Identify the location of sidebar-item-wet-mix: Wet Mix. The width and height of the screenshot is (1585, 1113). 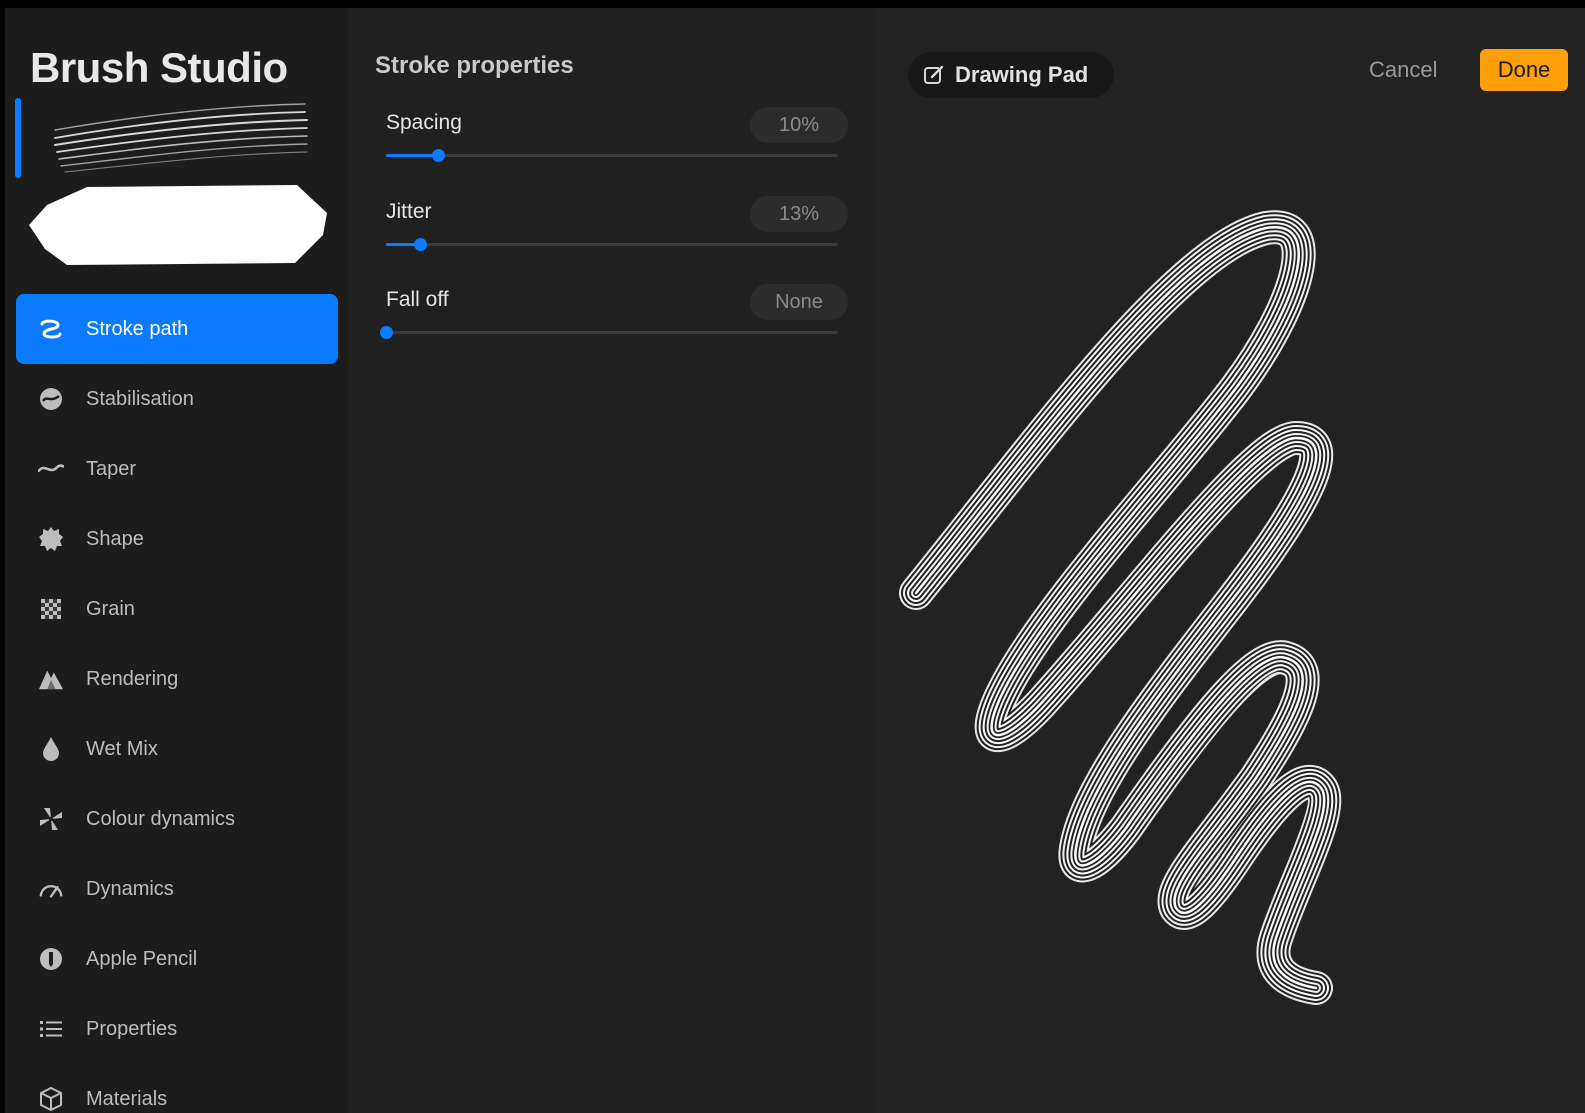
(177, 749).